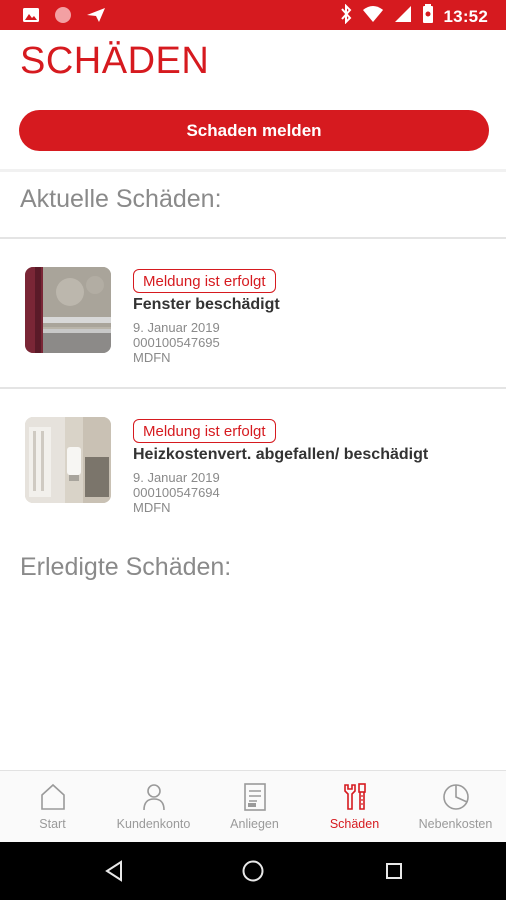 The image size is (506, 900). What do you see at coordinates (68, 460) in the screenshot?
I see `damage-photo-radiator` at bounding box center [68, 460].